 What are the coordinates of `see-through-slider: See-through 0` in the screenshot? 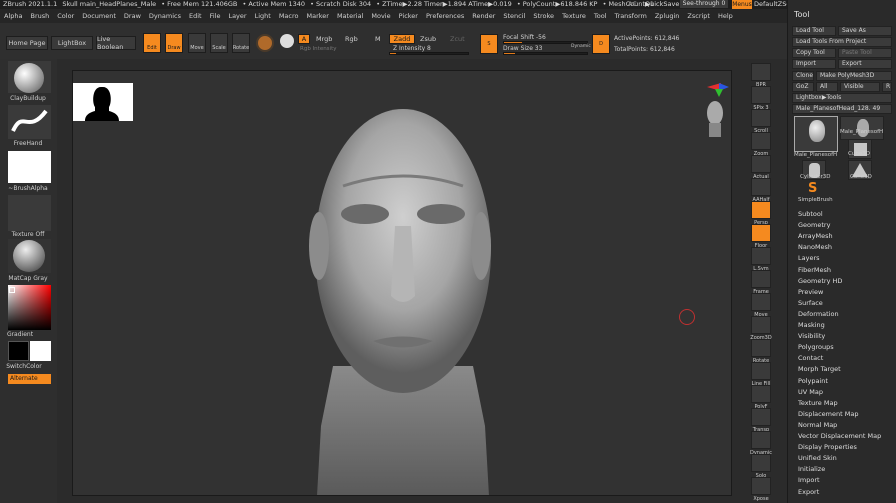 It's located at (704, 4).